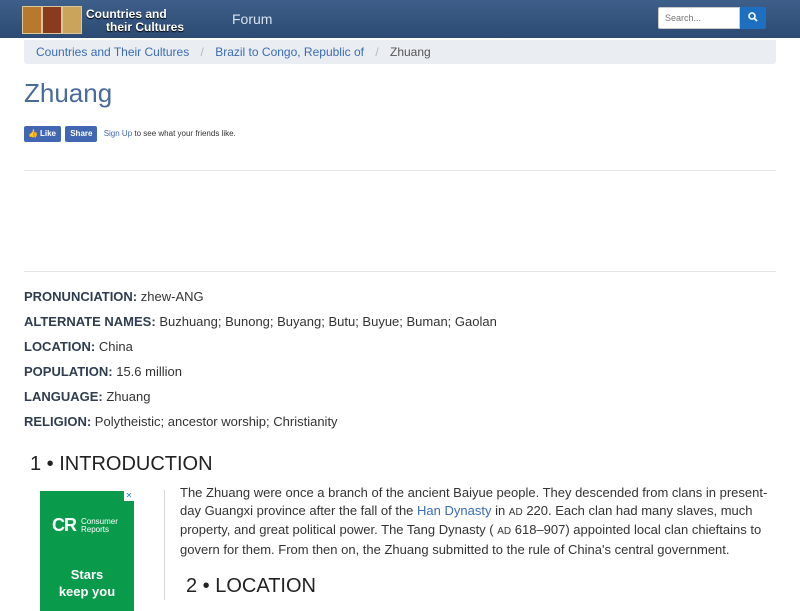  Describe the element at coordinates (63, 396) in the screenshot. I see `fact-label: LANGUAGE:` at that location.